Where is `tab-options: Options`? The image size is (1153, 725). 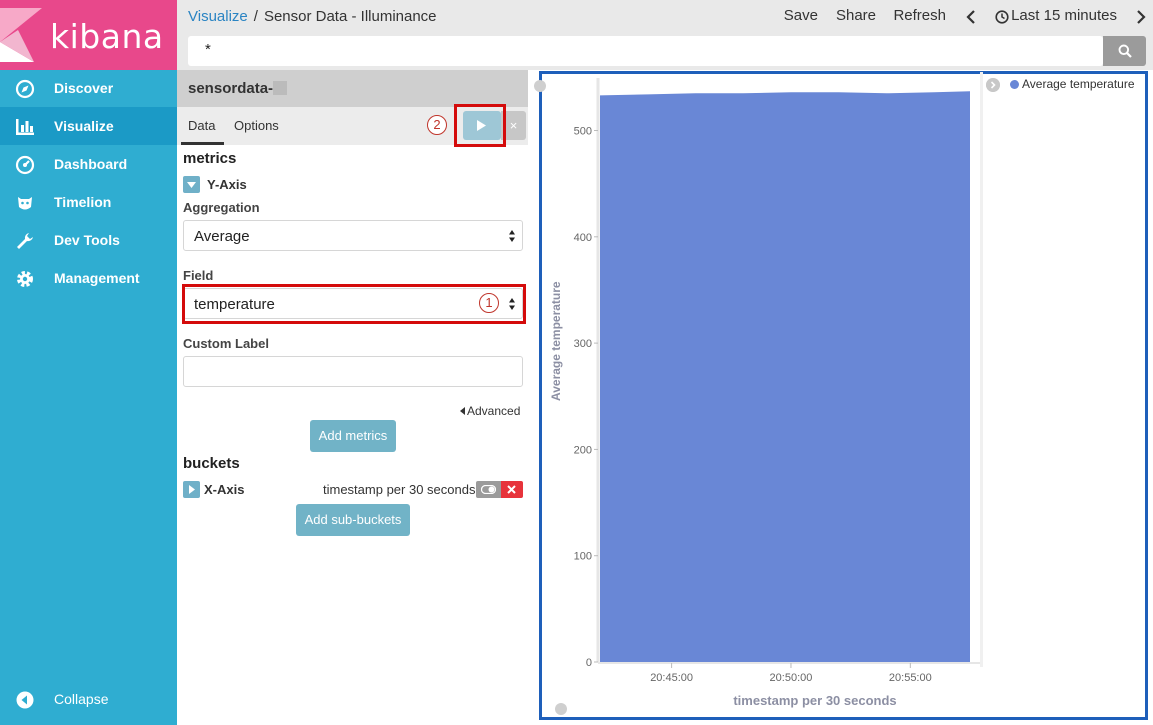
tab-options: Options is located at coordinates (256, 125).